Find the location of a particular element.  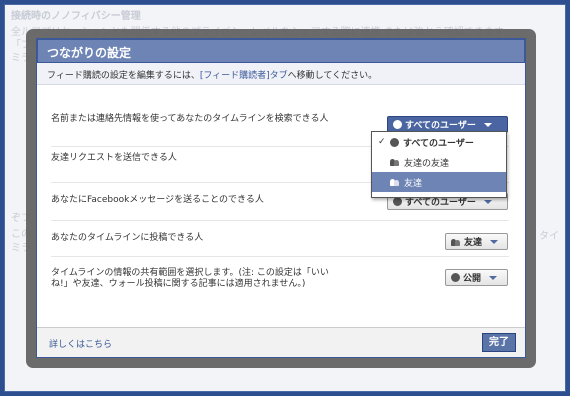

dropdown-value: 友達 is located at coordinates (473, 243).